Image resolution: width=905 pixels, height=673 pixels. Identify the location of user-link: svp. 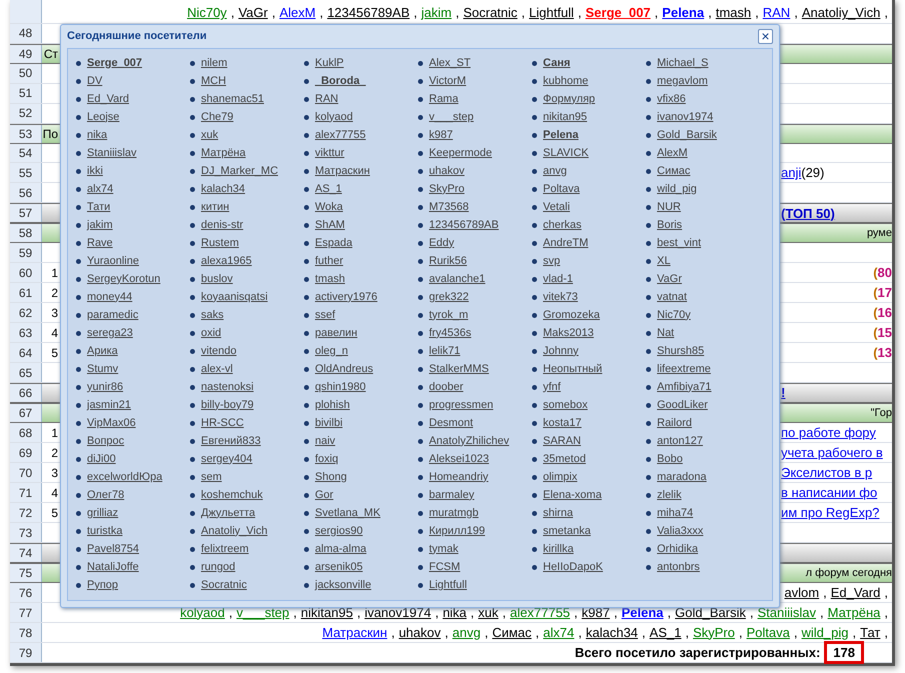
(551, 261).